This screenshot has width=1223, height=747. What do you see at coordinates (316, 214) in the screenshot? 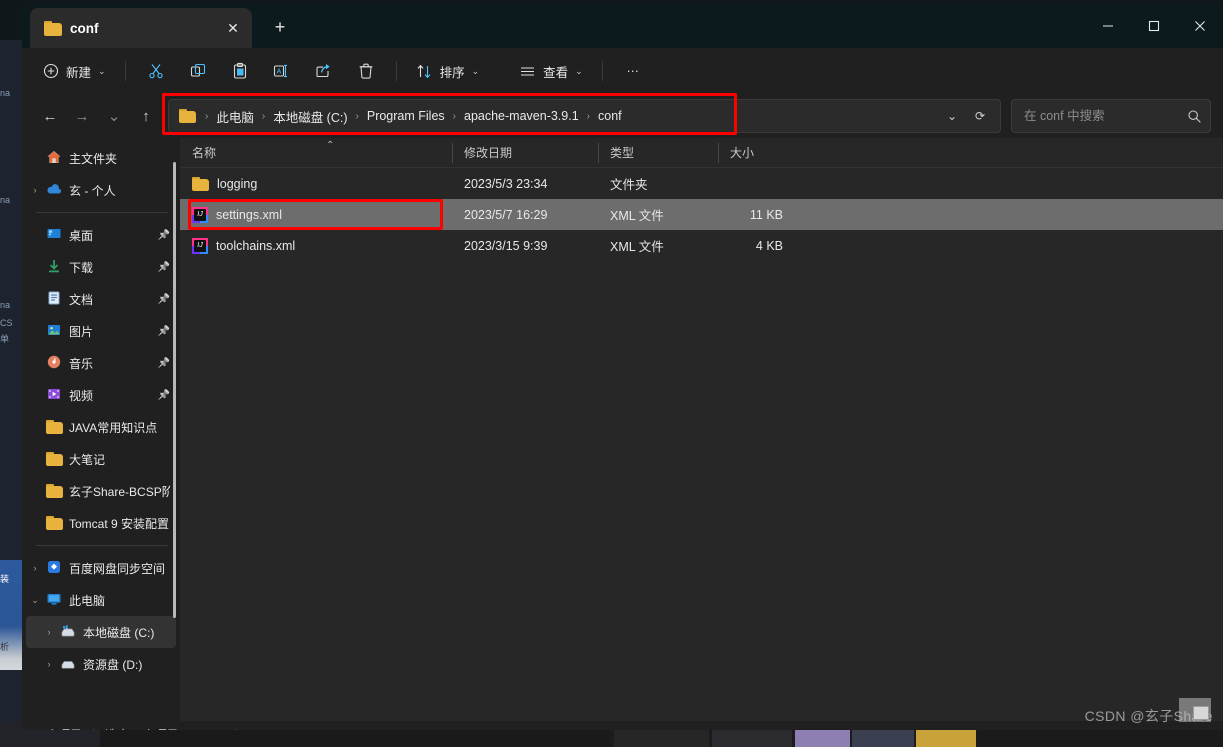
I see `file-name-cell: IJ settings.xml` at bounding box center [316, 214].